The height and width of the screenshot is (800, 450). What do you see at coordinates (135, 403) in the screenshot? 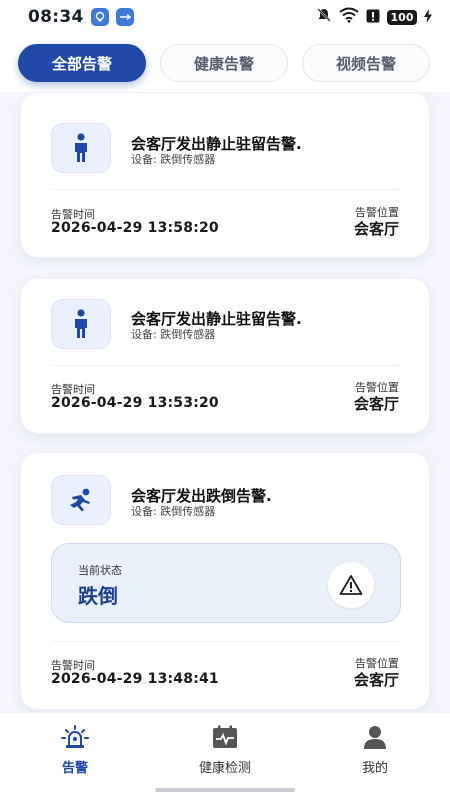
I see `alarm-time: 2026-04-29 13:53:20` at bounding box center [135, 403].